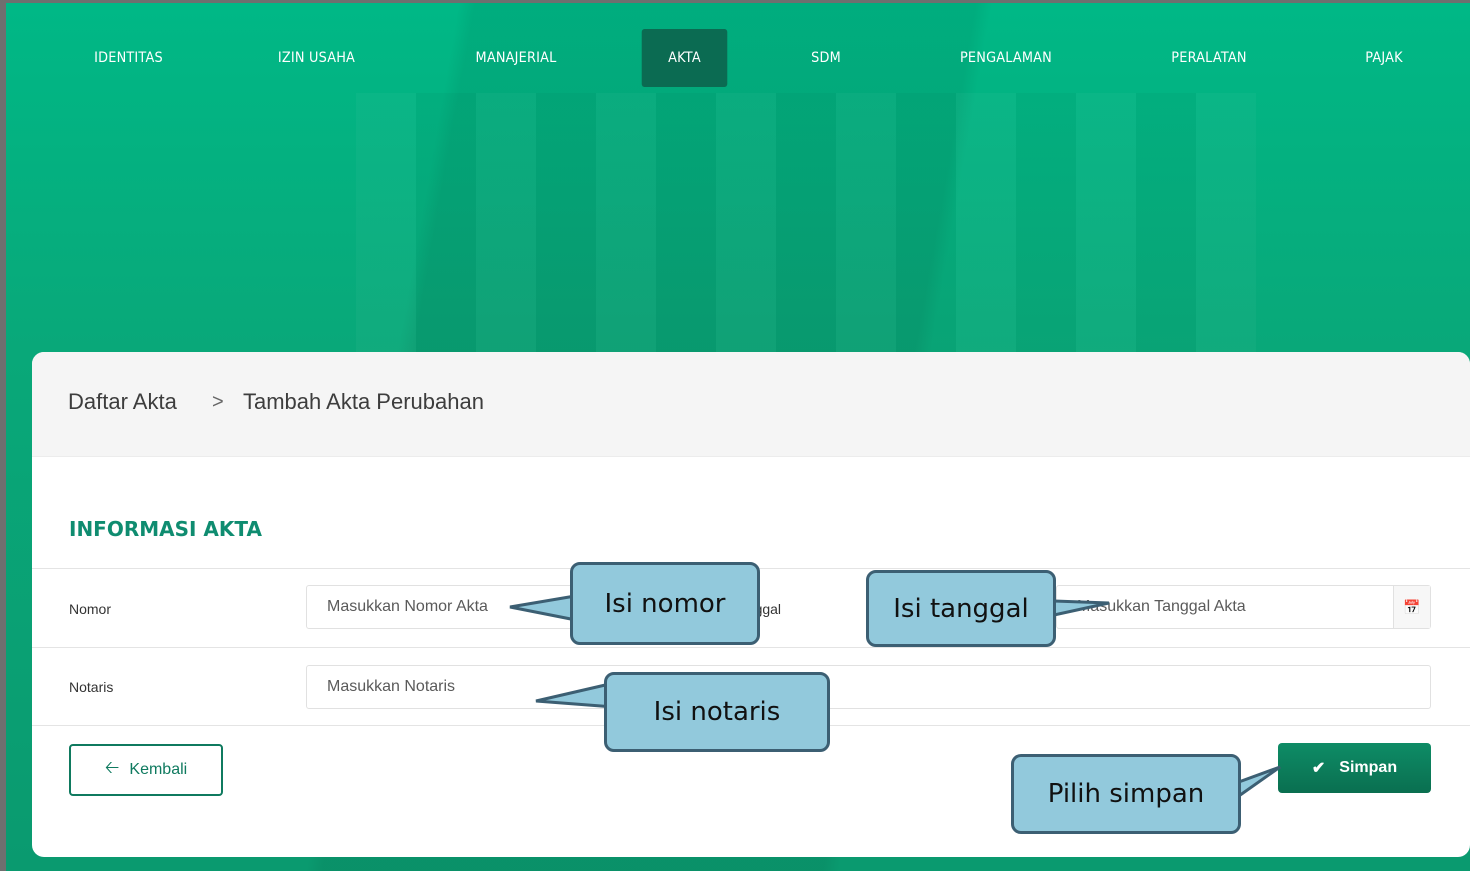 Image resolution: width=1470 pixels, height=871 pixels. I want to click on callout-isi-nomor: Isi nomor, so click(665, 603).